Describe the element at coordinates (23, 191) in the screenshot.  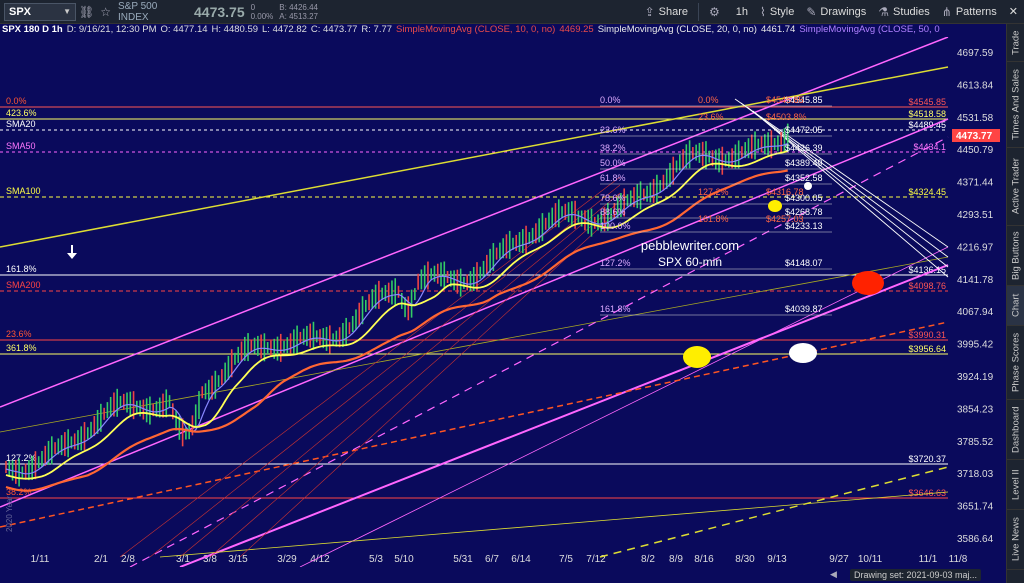
I see `level-left-label: SMA100` at that location.